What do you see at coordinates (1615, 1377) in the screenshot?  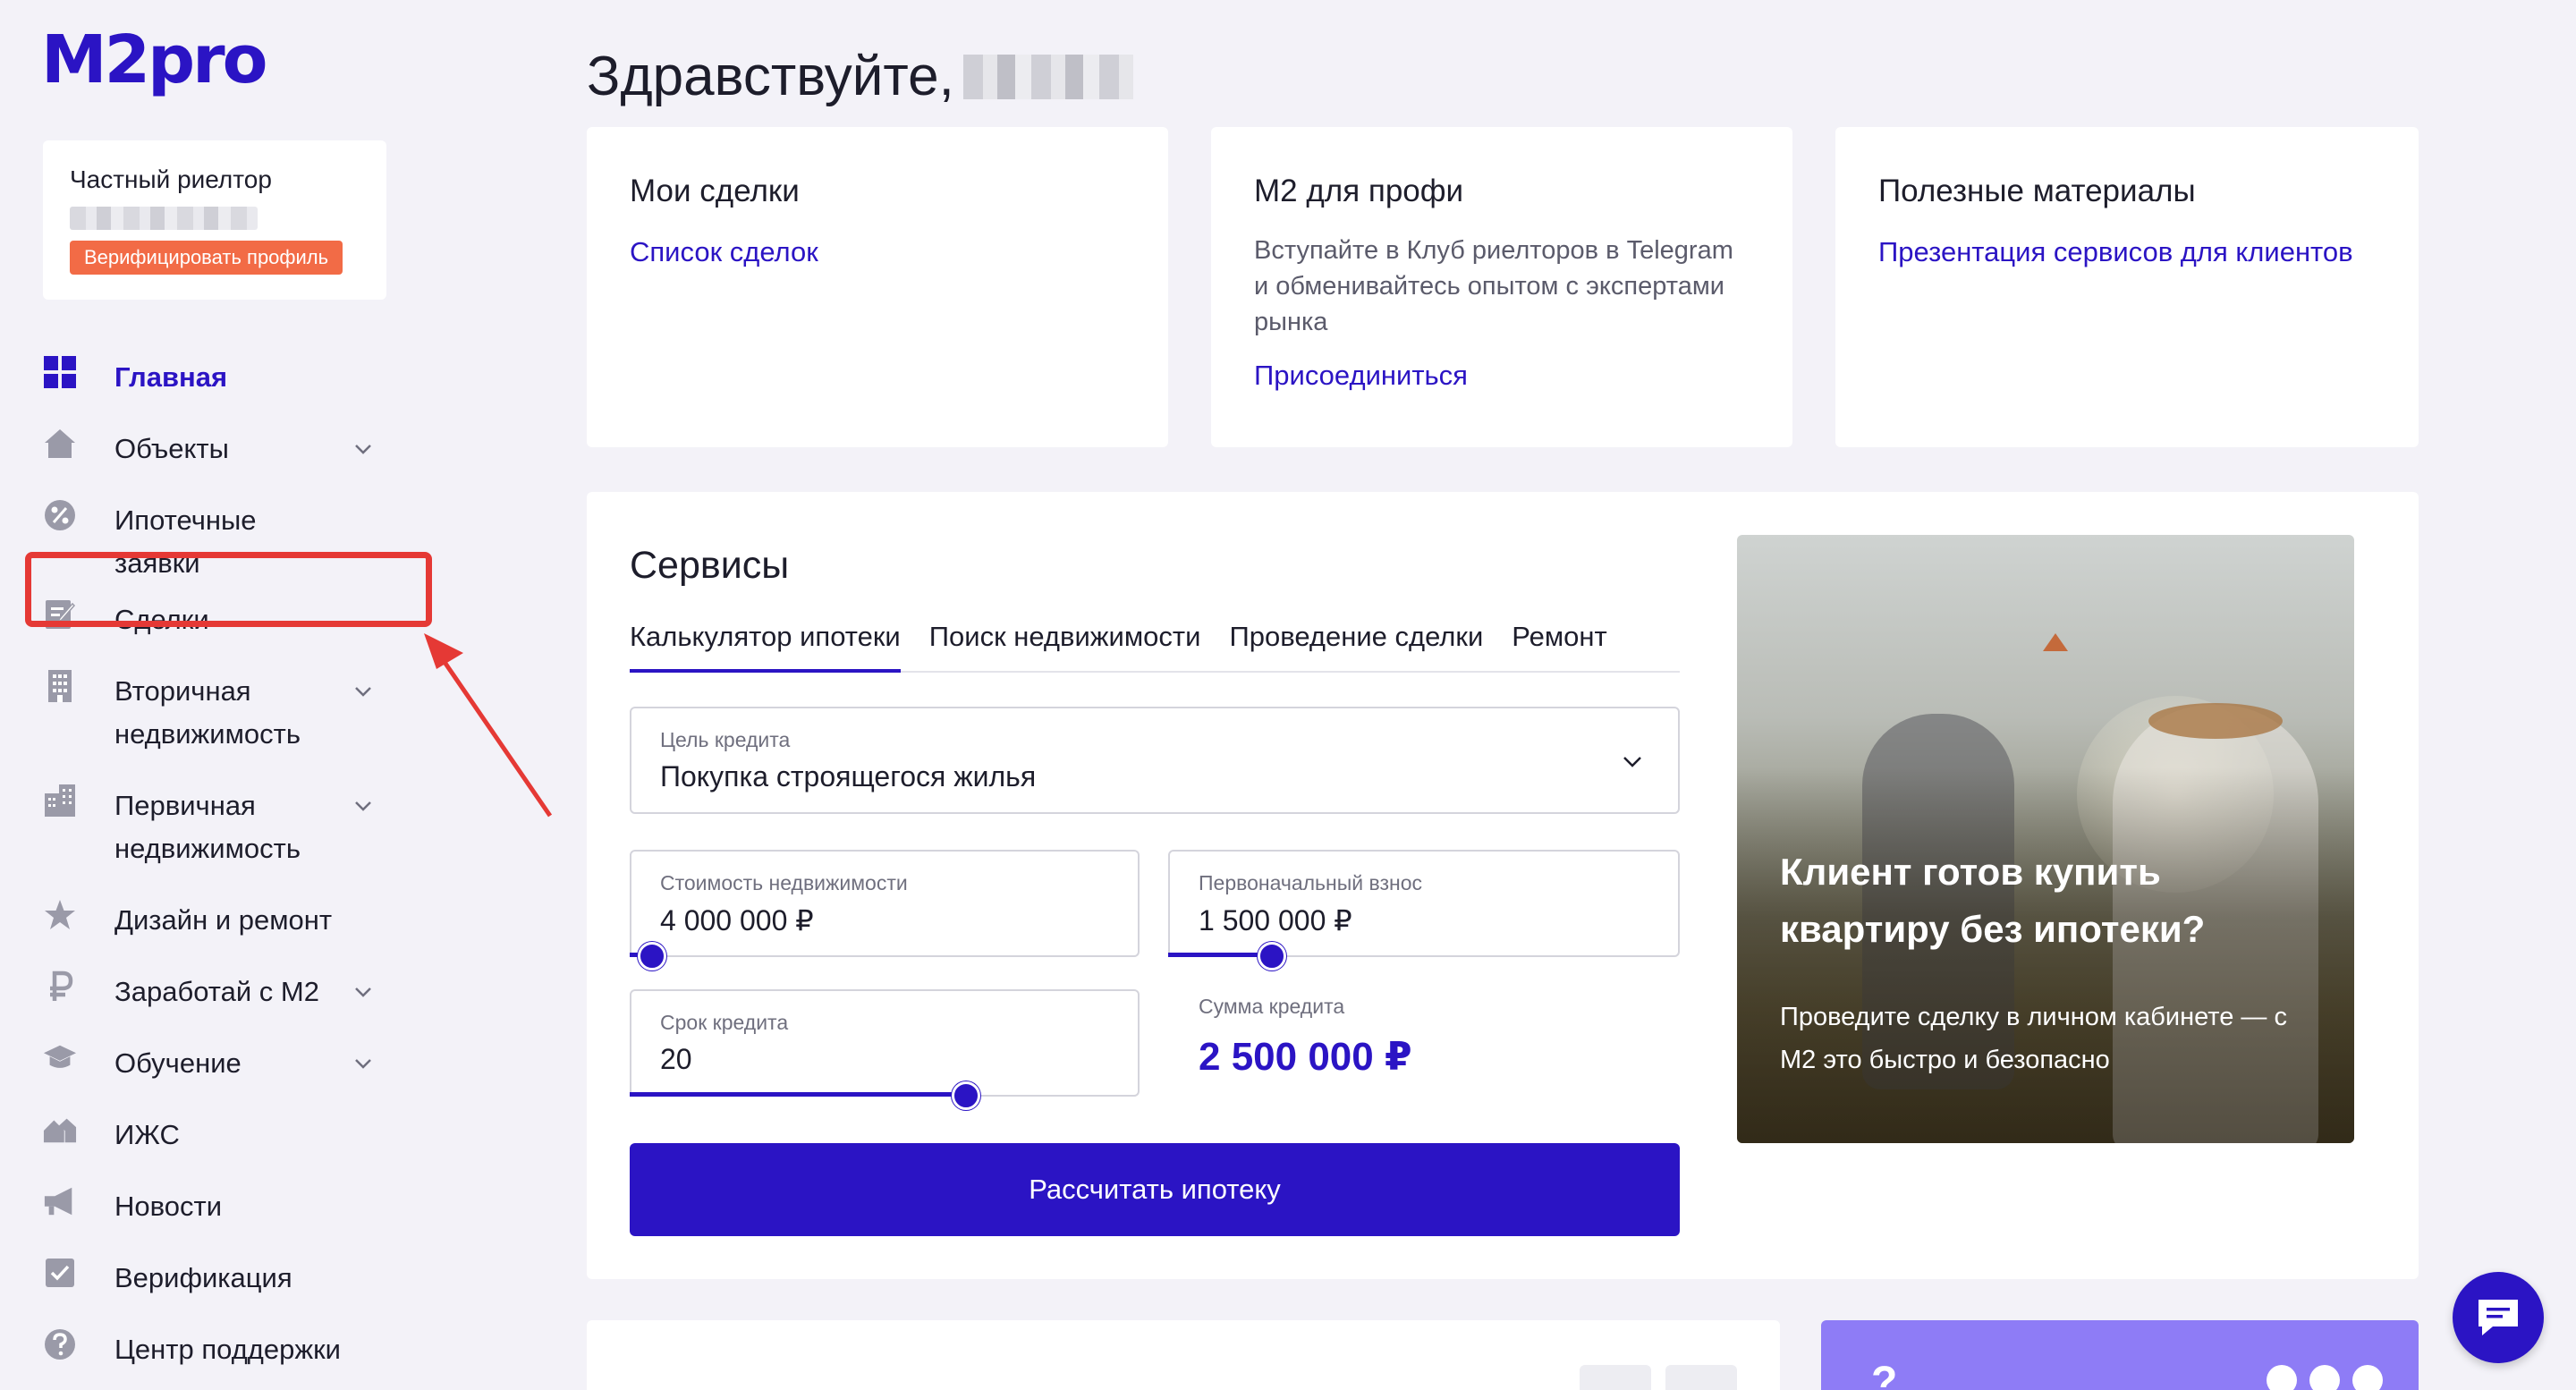 I see `prev-button` at bounding box center [1615, 1377].